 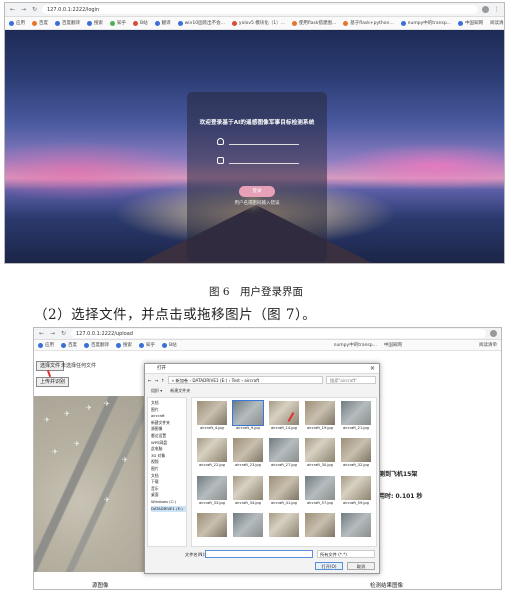 What do you see at coordinates (173, 345) in the screenshot?
I see `bookmark-label: B站` at bounding box center [173, 345].